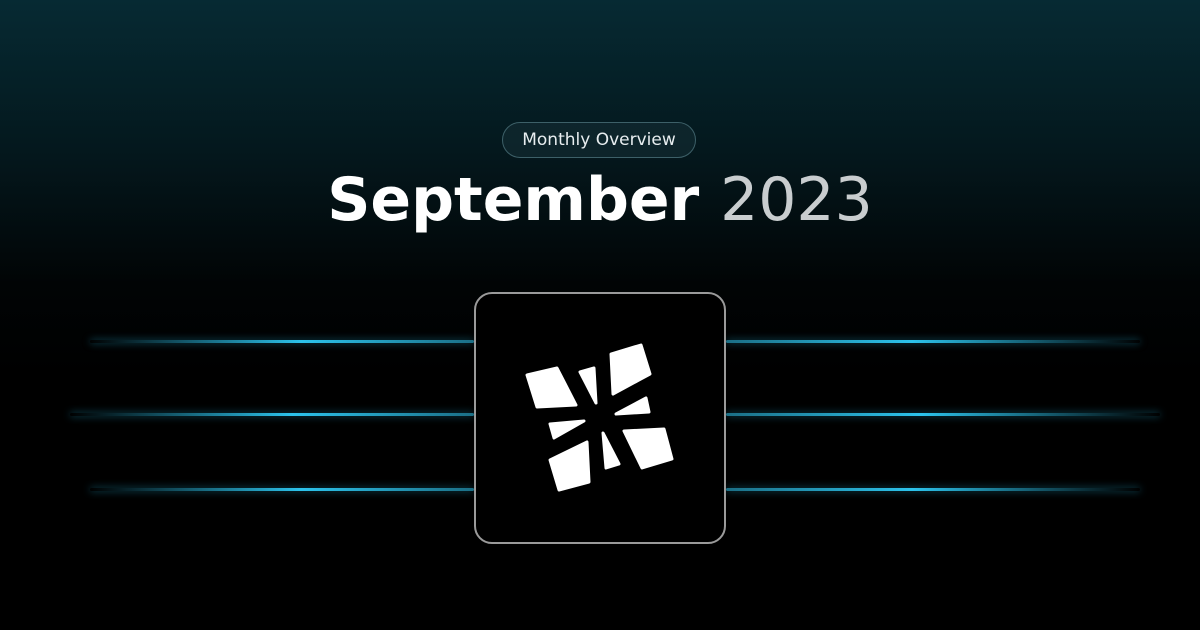 This screenshot has height=630, width=1200. I want to click on monthly-overview-badge: Monthly Overview, so click(599, 140).